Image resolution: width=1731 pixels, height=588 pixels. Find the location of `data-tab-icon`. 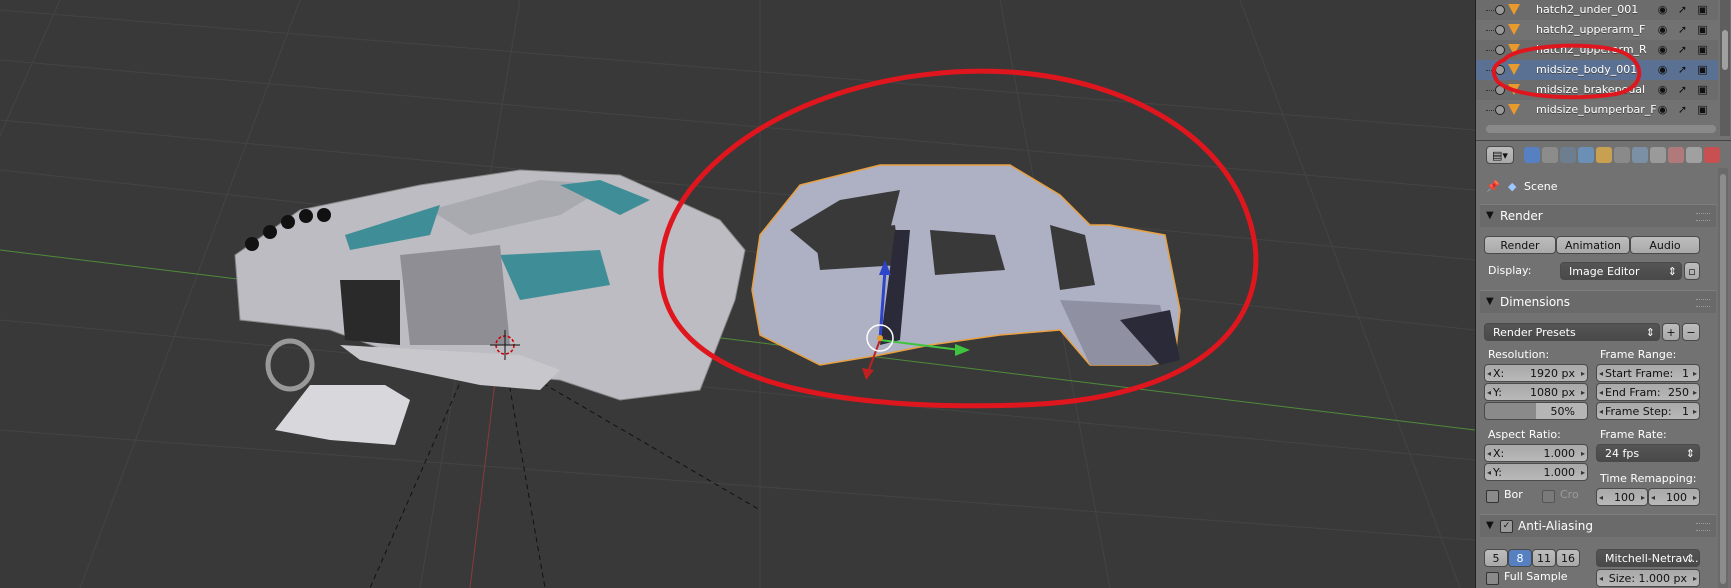

data-tab-icon is located at coordinates (1658, 155).